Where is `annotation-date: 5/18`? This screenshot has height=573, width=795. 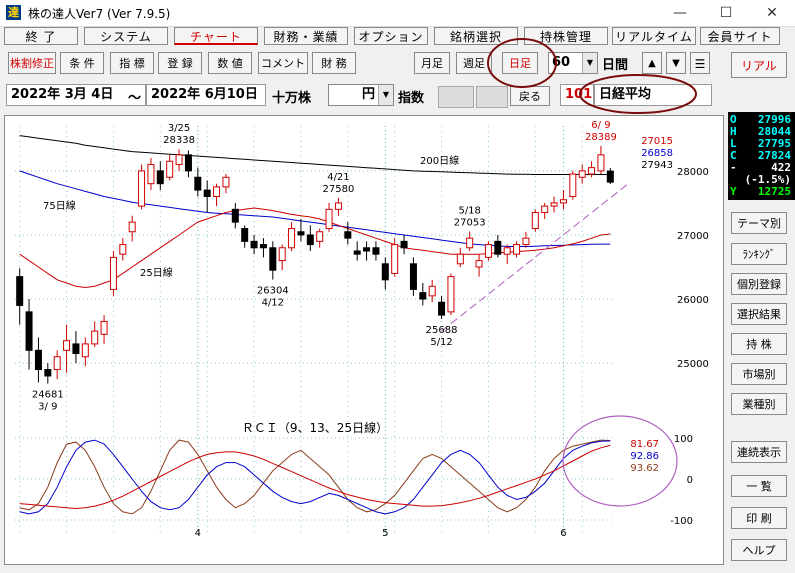
annotation-date: 5/18 is located at coordinates (469, 211).